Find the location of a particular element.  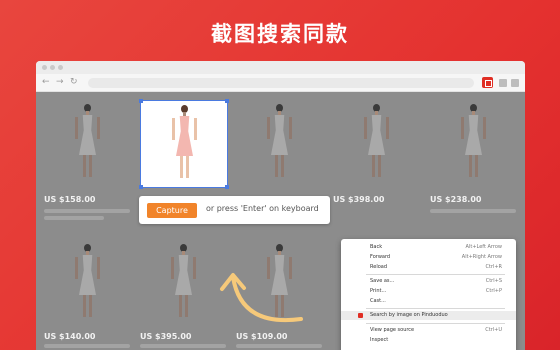

reload-icon: ↻ is located at coordinates (74, 82).